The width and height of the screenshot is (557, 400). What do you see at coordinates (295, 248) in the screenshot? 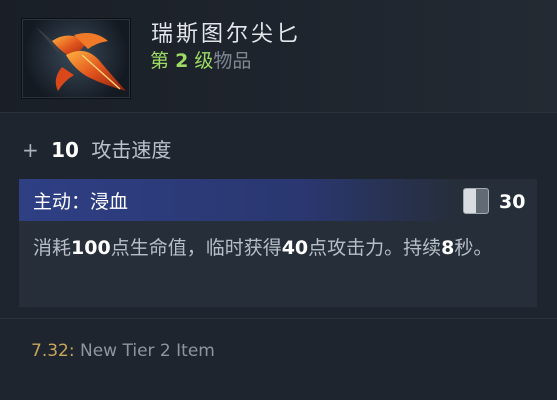
I see `bonus-damage: 40` at bounding box center [295, 248].